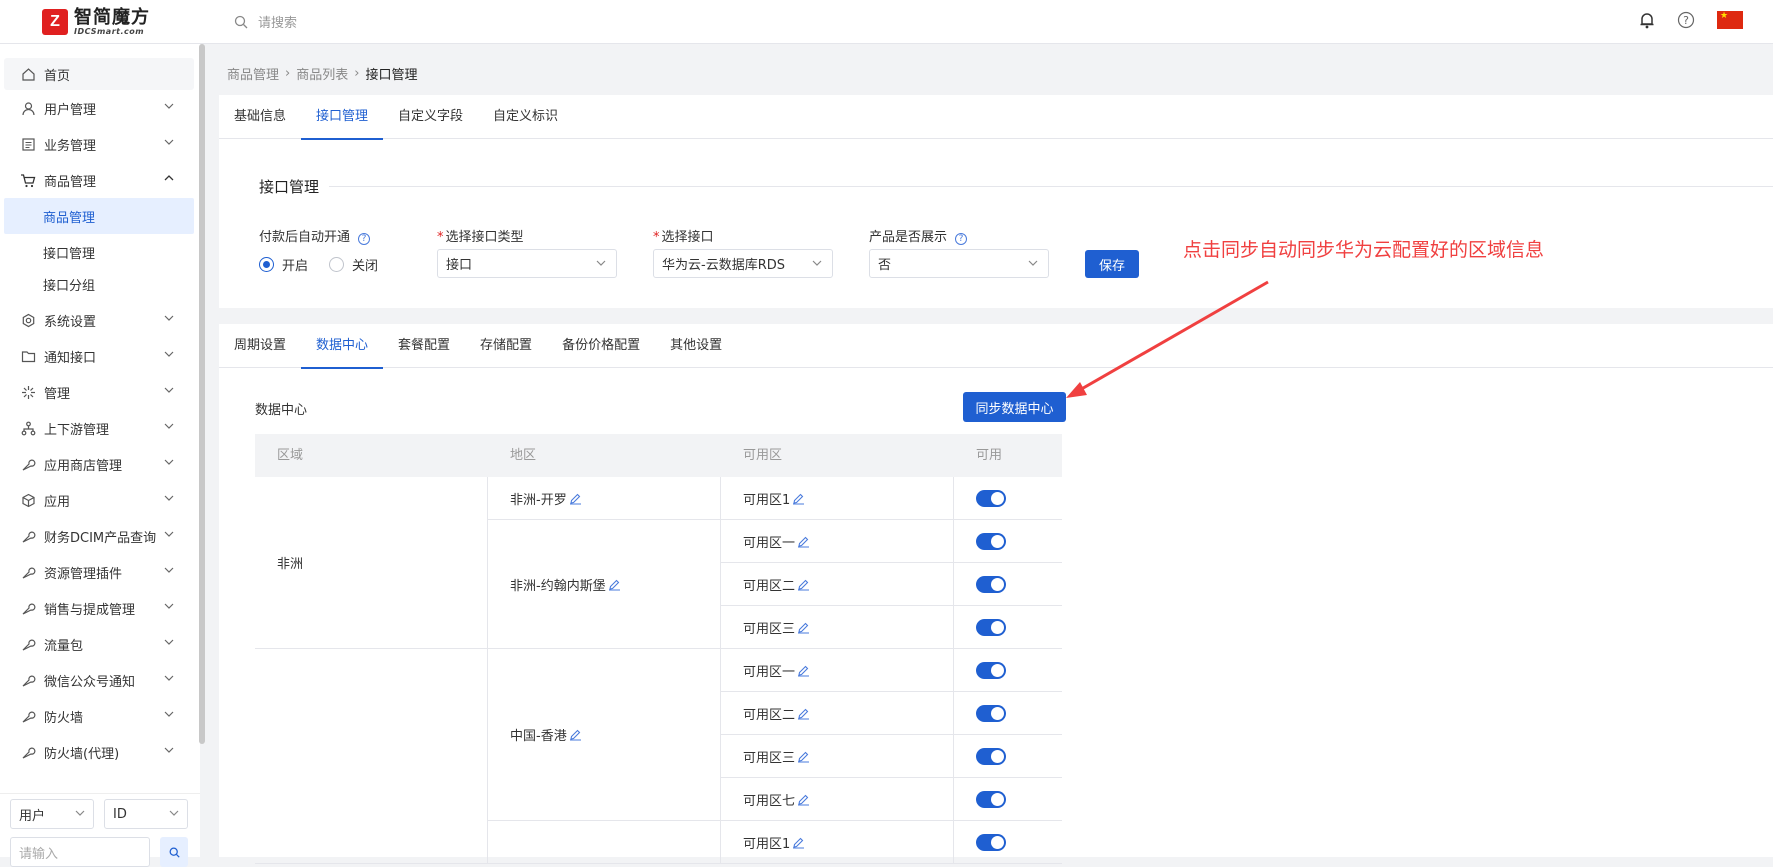  I want to click on language-flag-icon: ★, so click(1730, 20).